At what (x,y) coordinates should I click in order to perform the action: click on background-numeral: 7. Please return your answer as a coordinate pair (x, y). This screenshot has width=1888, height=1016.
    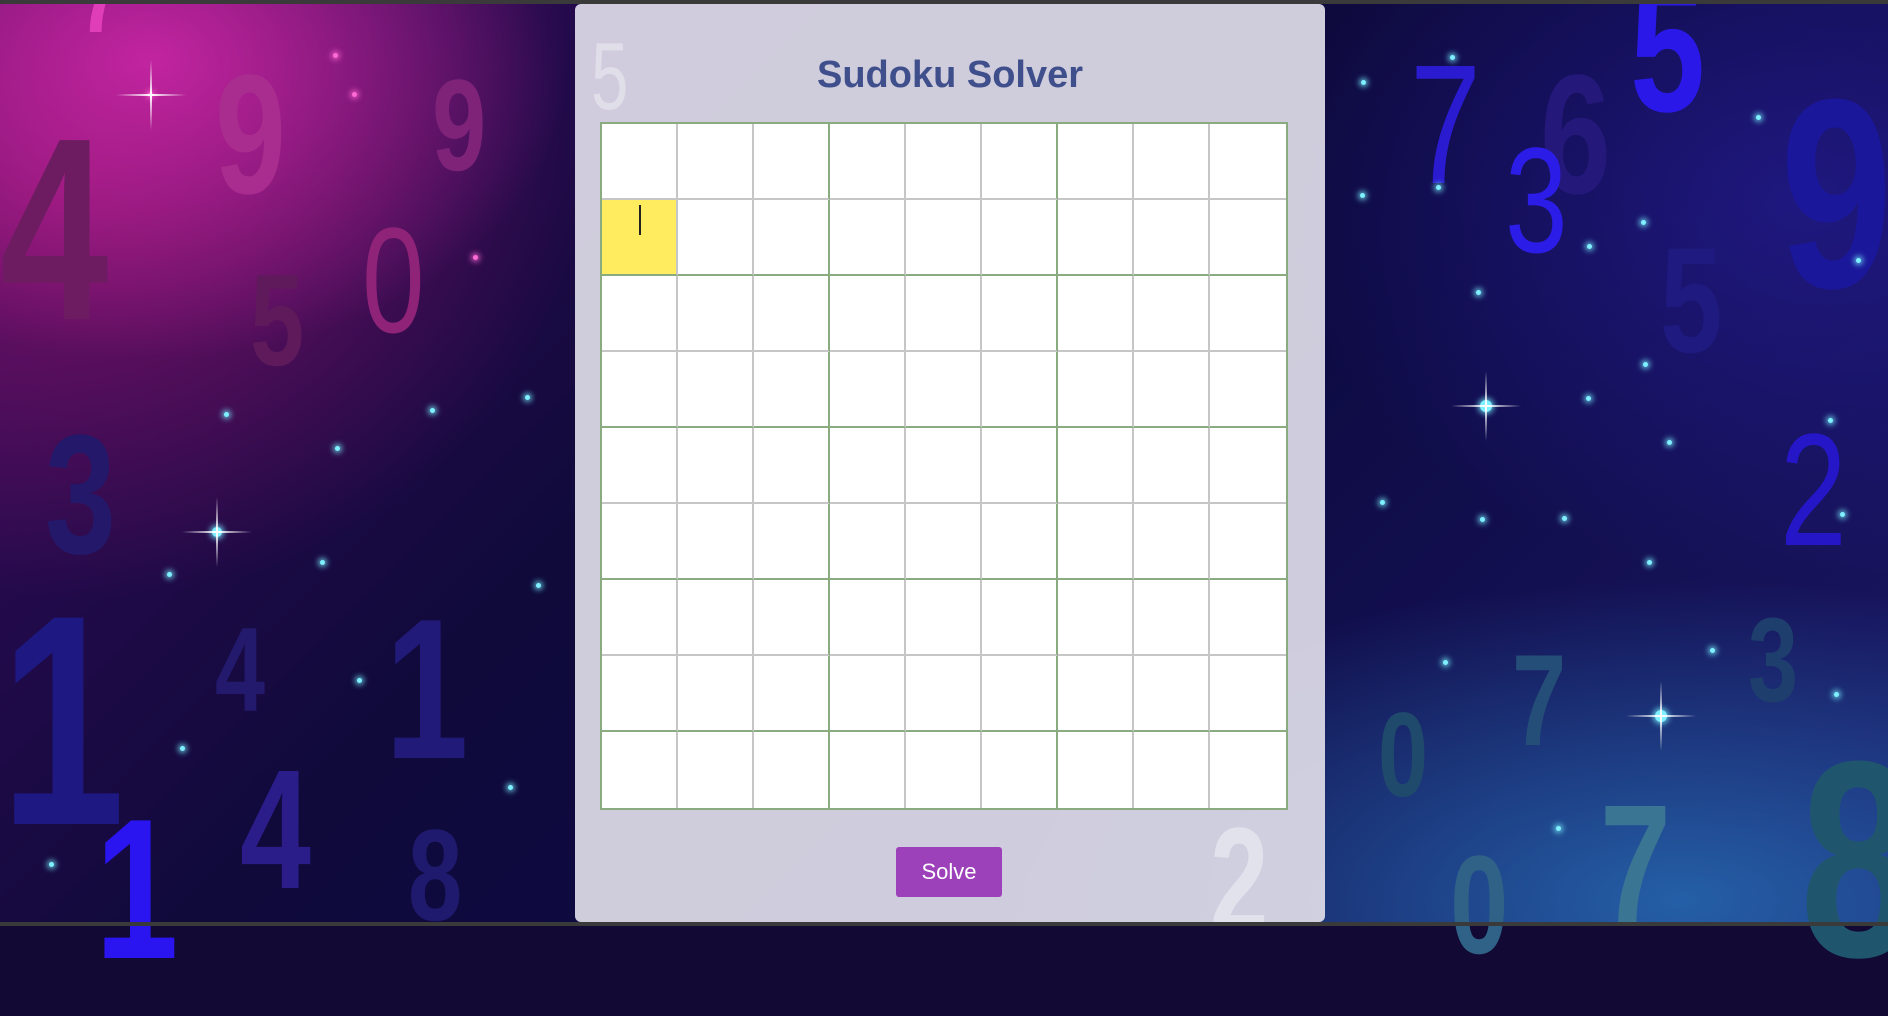
    Looking at the image, I should click on (1539, 700).